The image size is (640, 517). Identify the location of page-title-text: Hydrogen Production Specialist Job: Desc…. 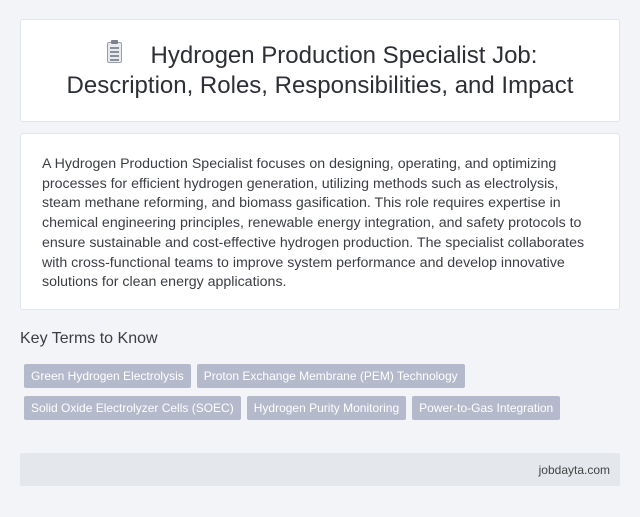
(320, 70).